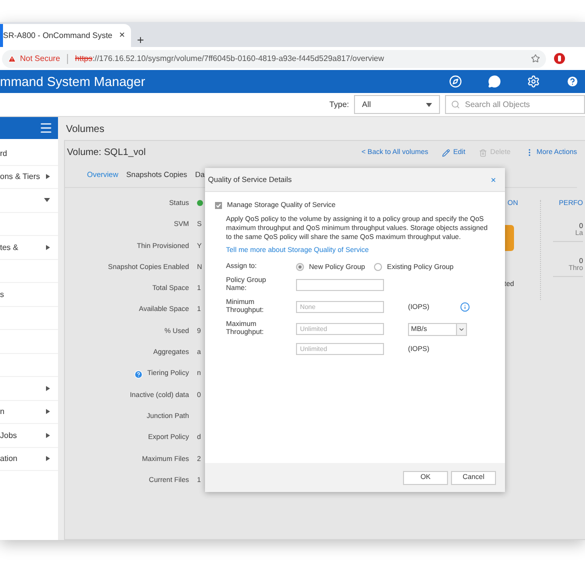  I want to click on status-icon, so click(200, 203).